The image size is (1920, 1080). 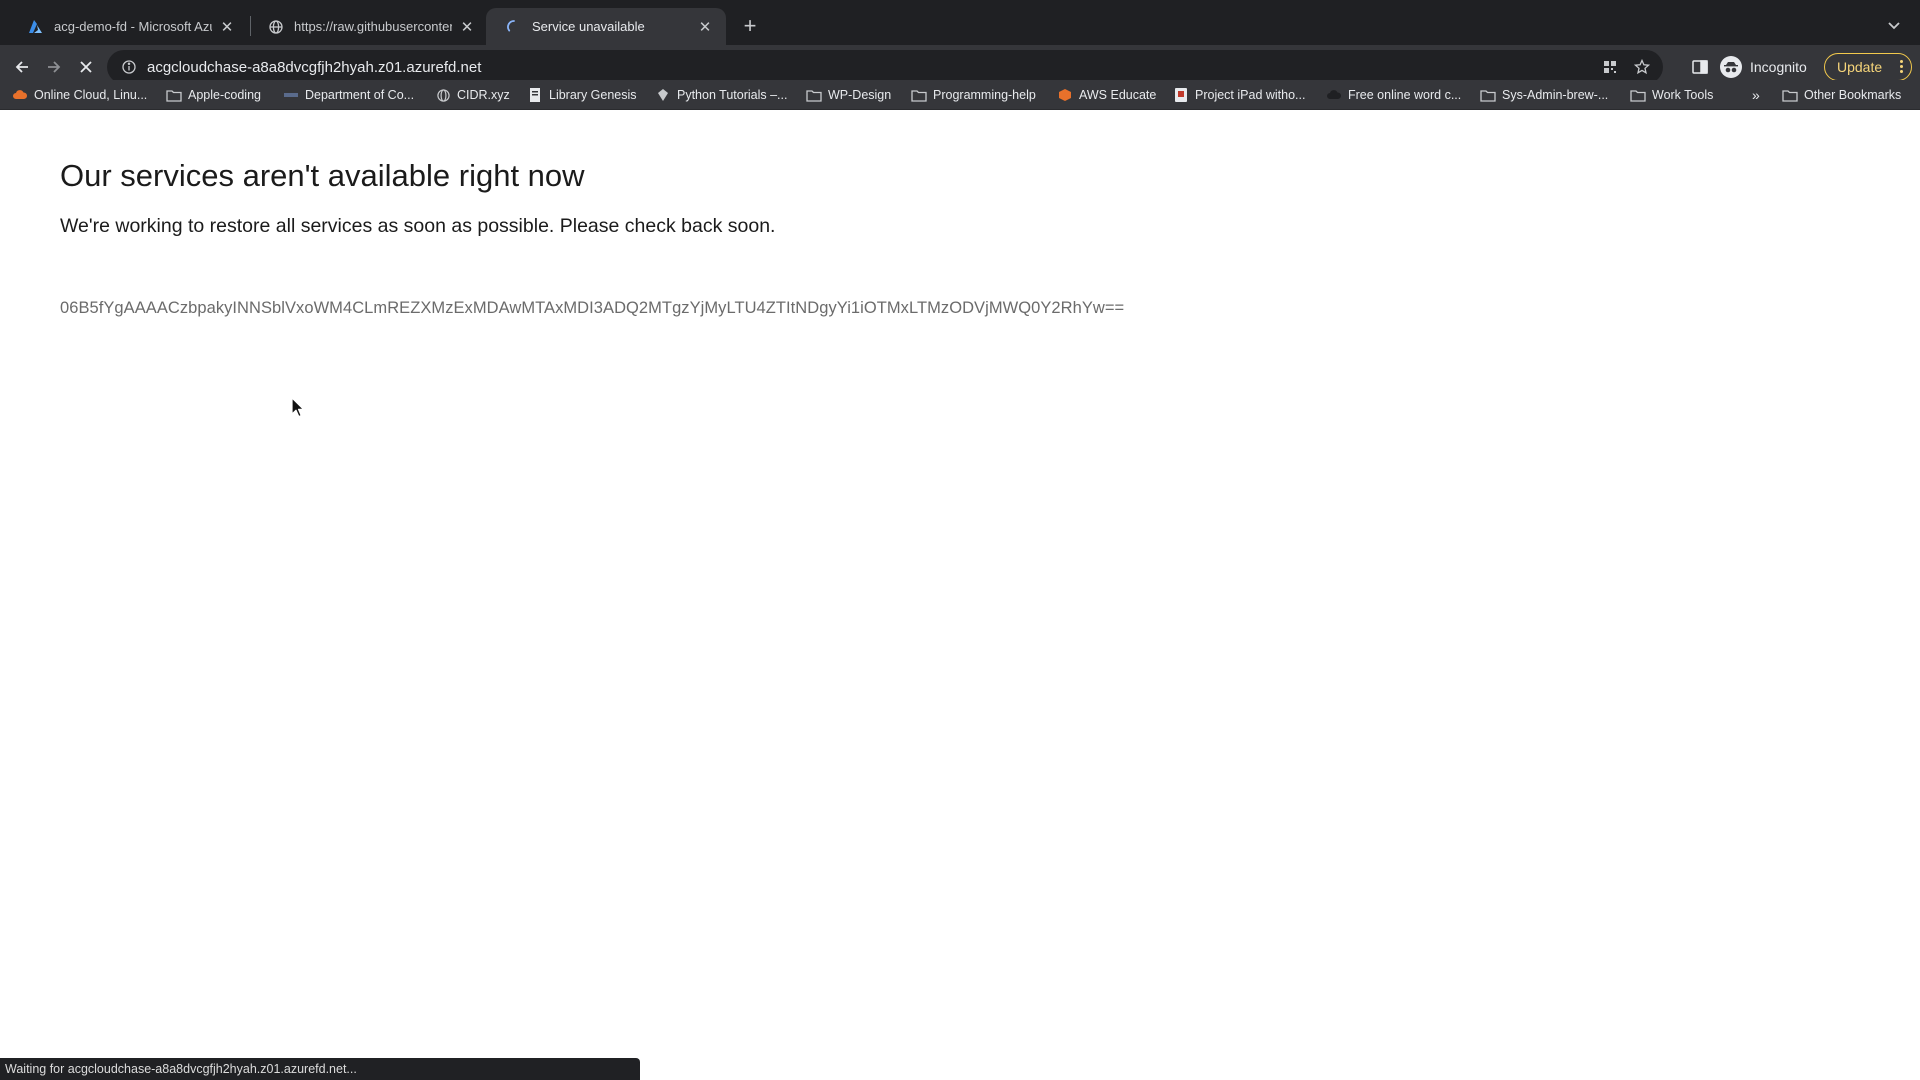 What do you see at coordinates (984, 95) in the screenshot?
I see `bookmark-label: Programming-help` at bounding box center [984, 95].